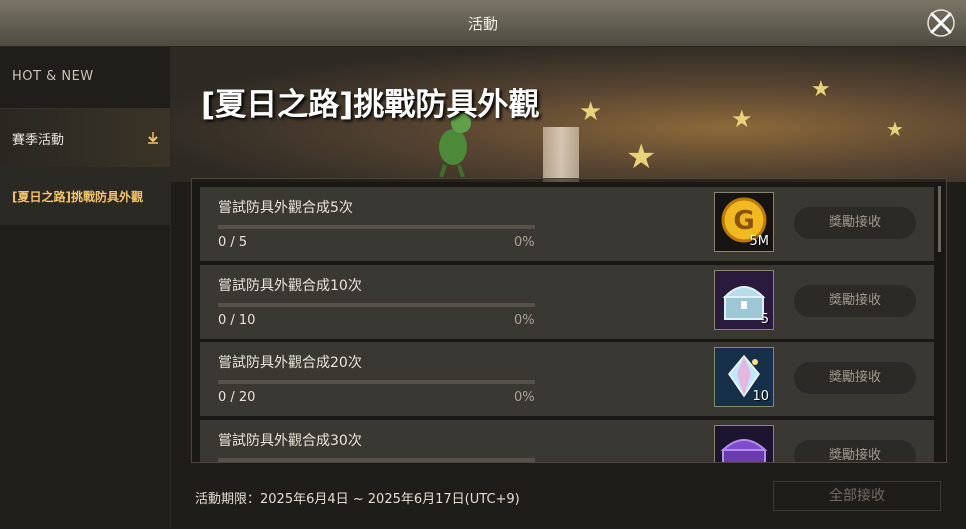 Image resolution: width=966 pixels, height=529 pixels. I want to click on reward-slot: 10, so click(744, 377).